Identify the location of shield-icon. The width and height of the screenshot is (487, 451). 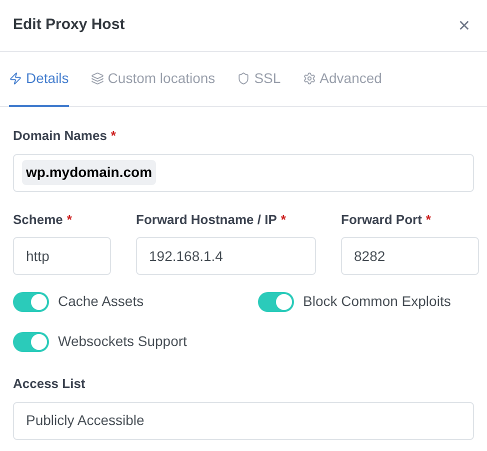
(243, 78).